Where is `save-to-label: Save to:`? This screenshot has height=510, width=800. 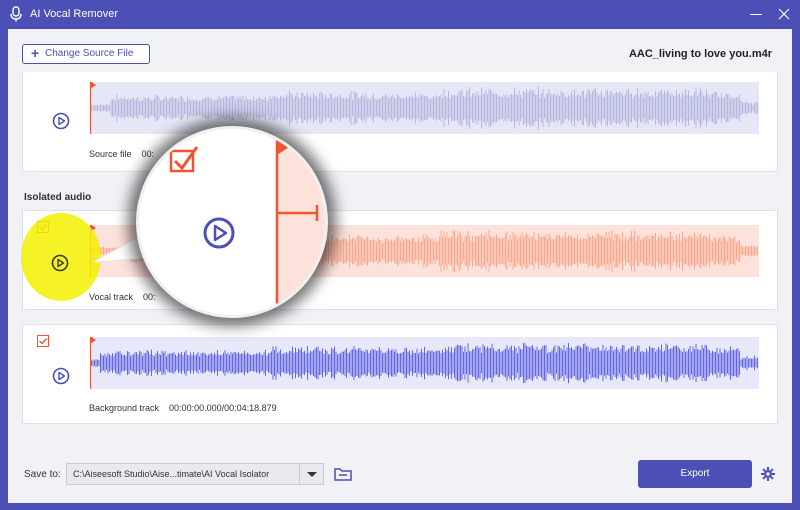
save-to-label: Save to: is located at coordinates (42, 474).